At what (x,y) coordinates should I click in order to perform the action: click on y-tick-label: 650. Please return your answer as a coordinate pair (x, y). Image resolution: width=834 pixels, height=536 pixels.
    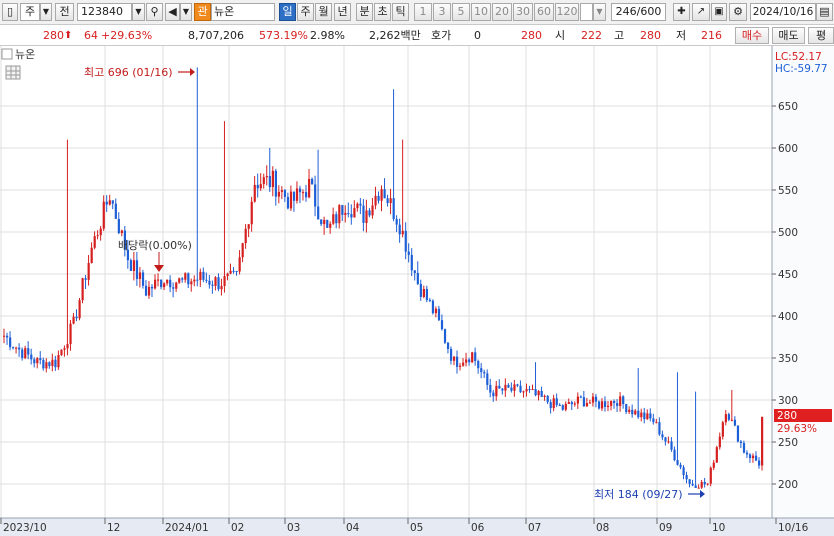
    Looking at the image, I should click on (788, 107).